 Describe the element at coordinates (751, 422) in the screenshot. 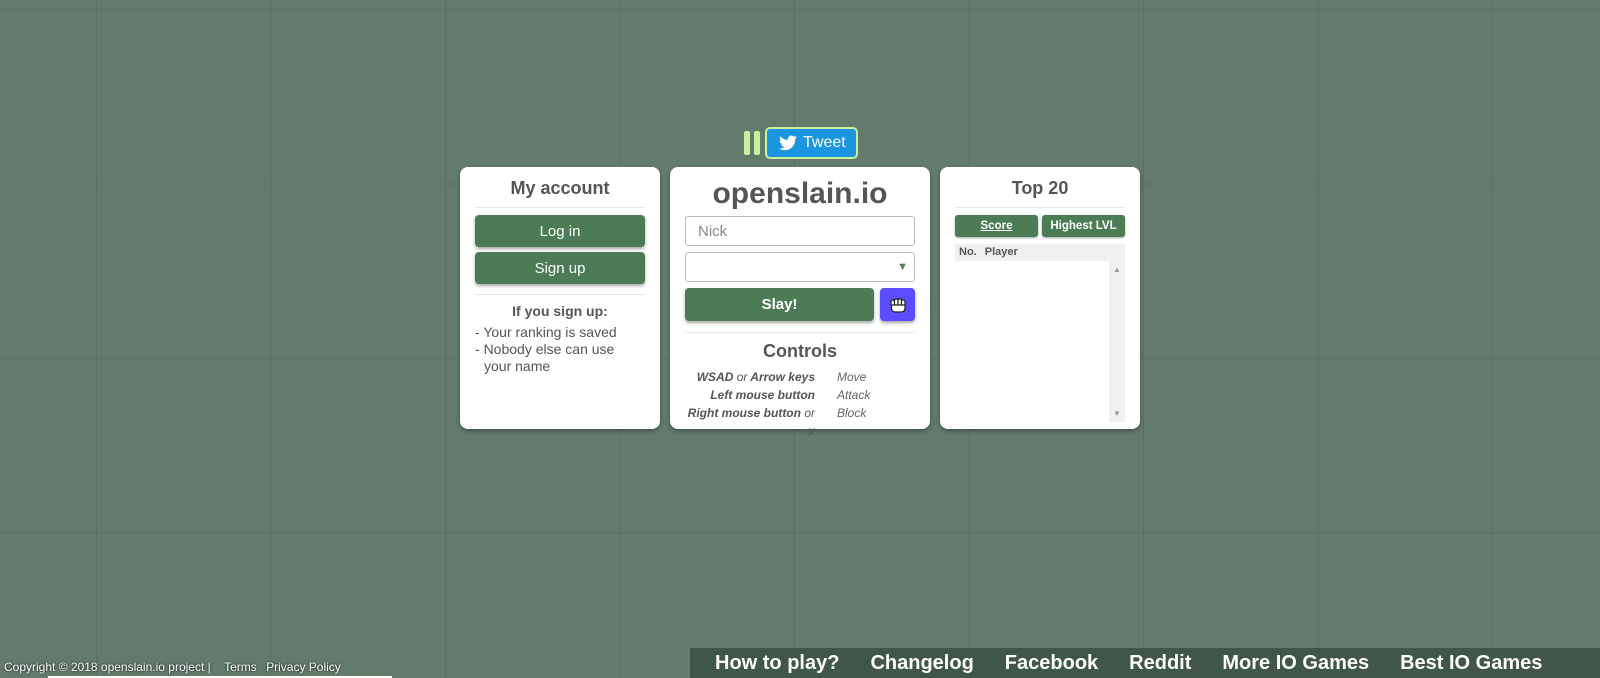

I see `control-key: Right mouse button or x` at that location.